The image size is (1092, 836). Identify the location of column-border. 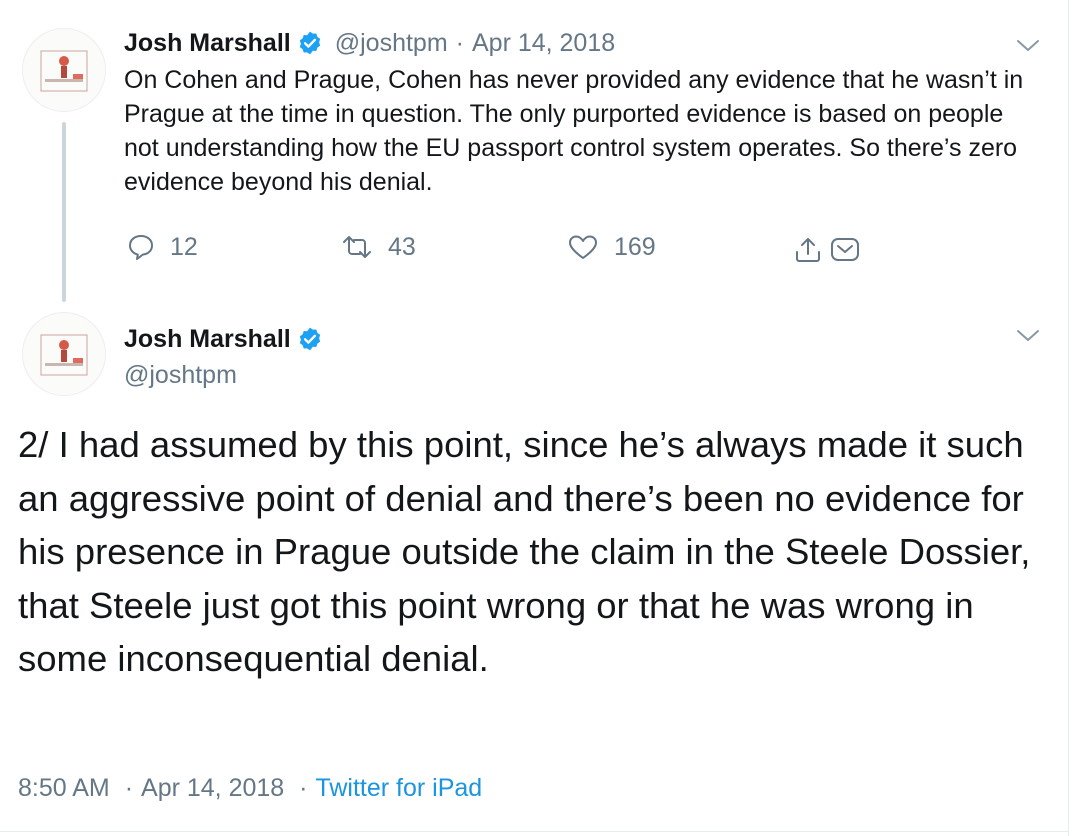
(1068, 418).